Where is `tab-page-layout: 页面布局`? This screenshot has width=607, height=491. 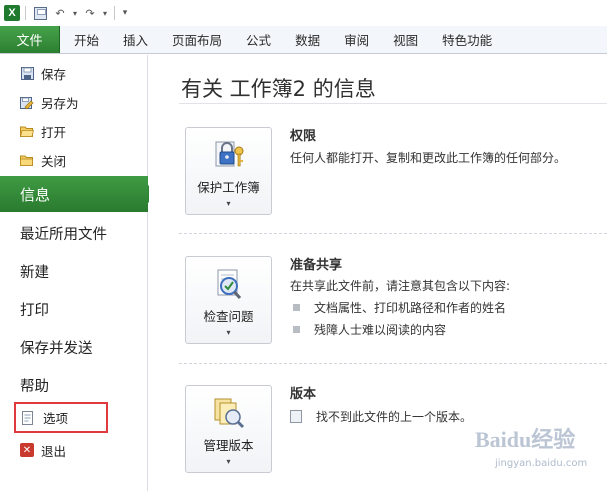
tab-page-layout: 页面布局 is located at coordinates (197, 39).